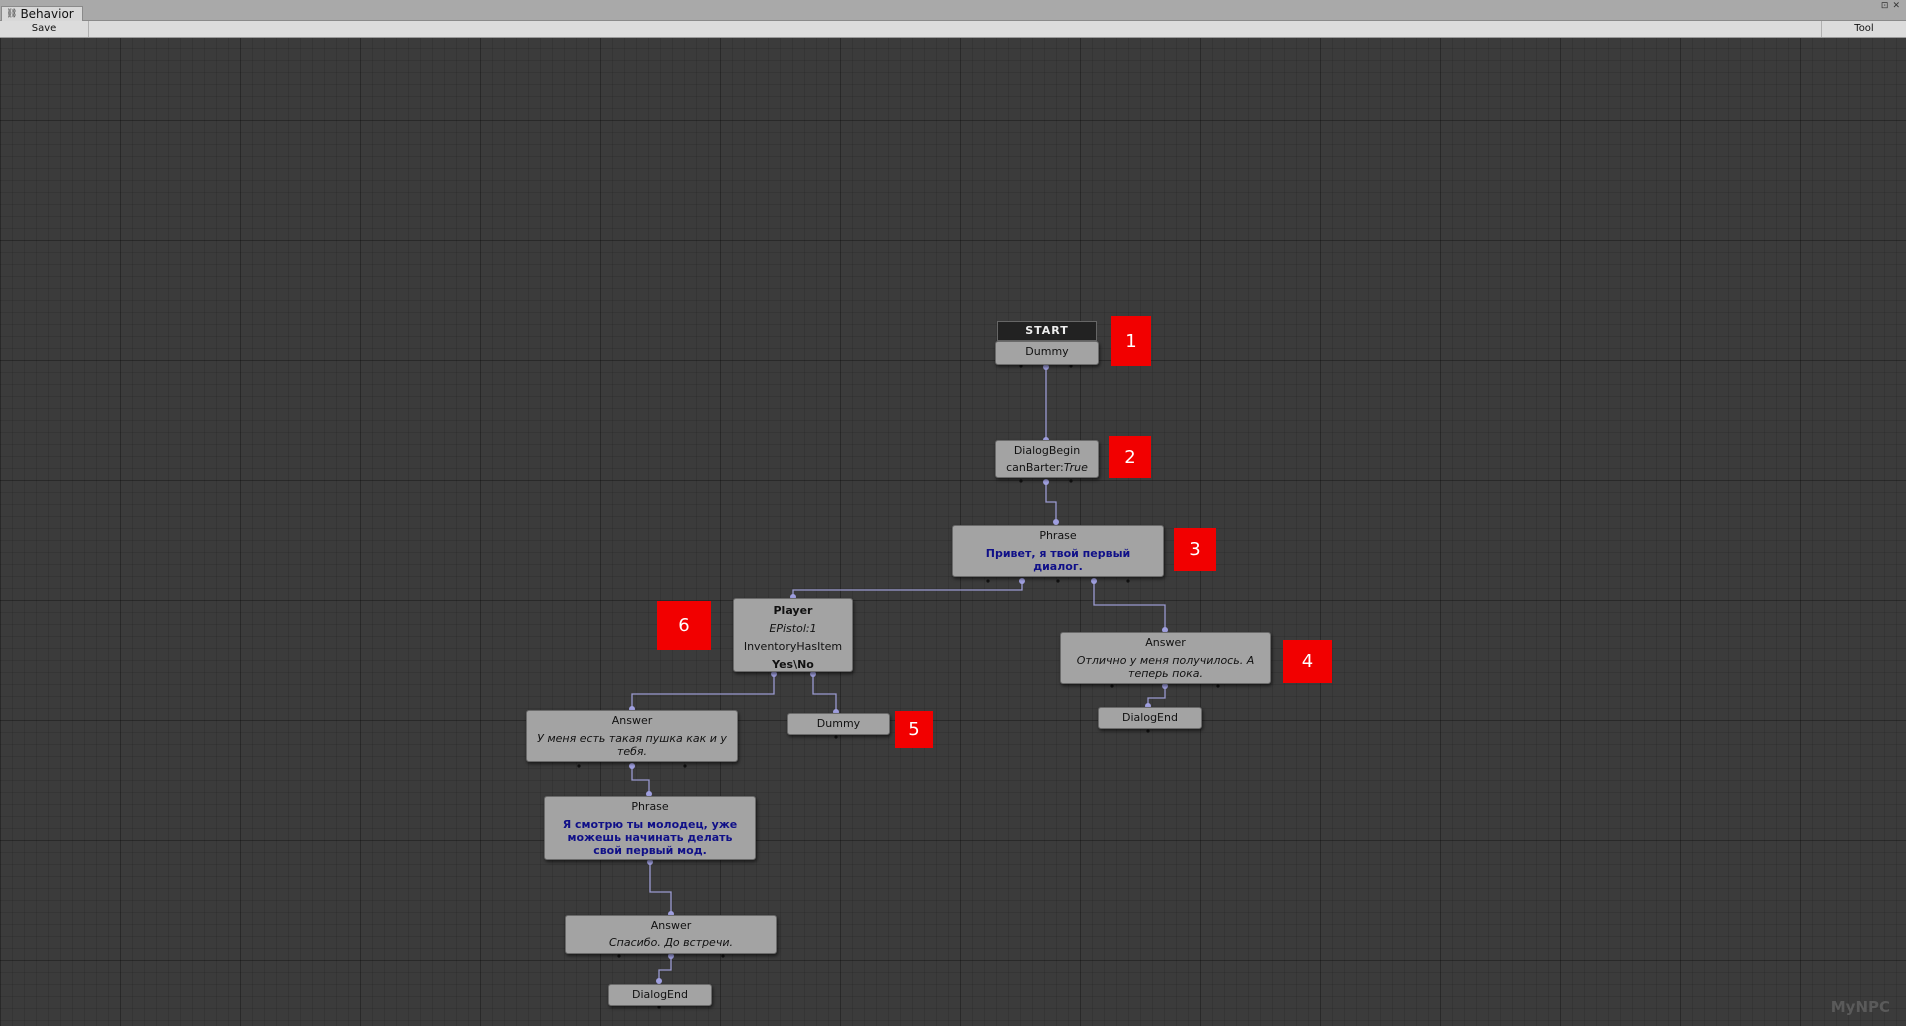  I want to click on save-button: Save, so click(44, 29).